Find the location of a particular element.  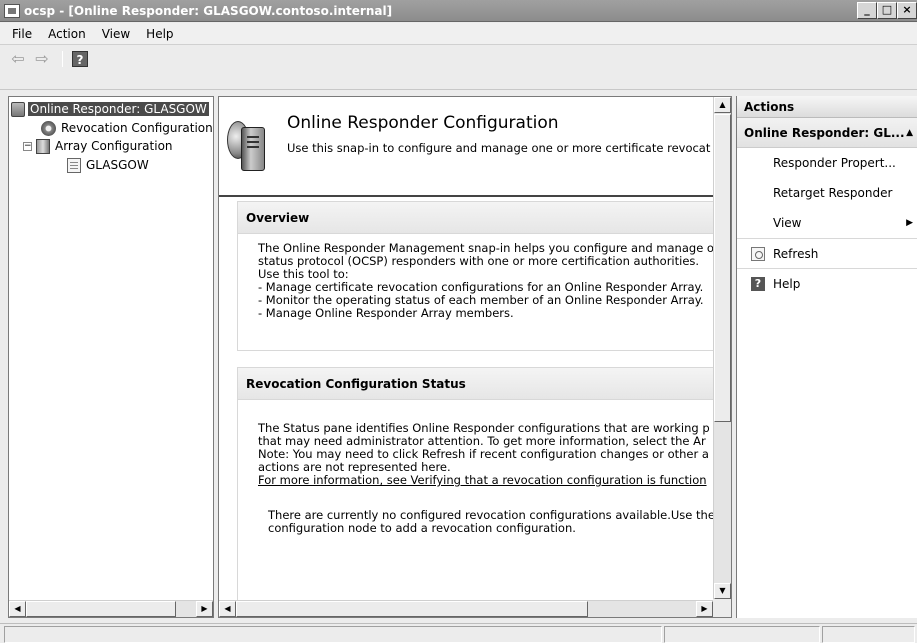

overview-heading: Overview is located at coordinates (476, 218).